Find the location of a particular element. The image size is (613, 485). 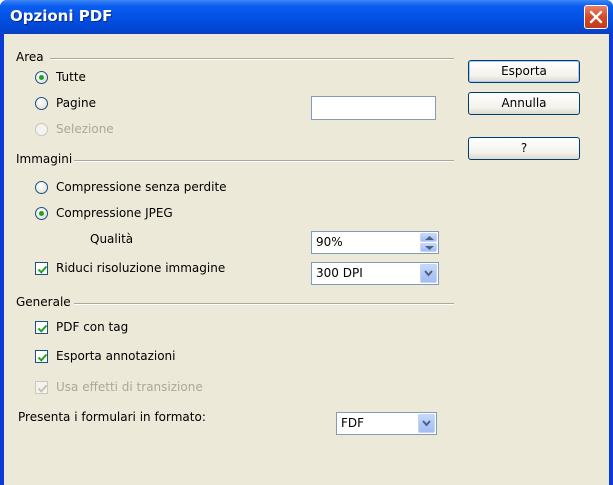

radio-lossless is located at coordinates (41, 187).